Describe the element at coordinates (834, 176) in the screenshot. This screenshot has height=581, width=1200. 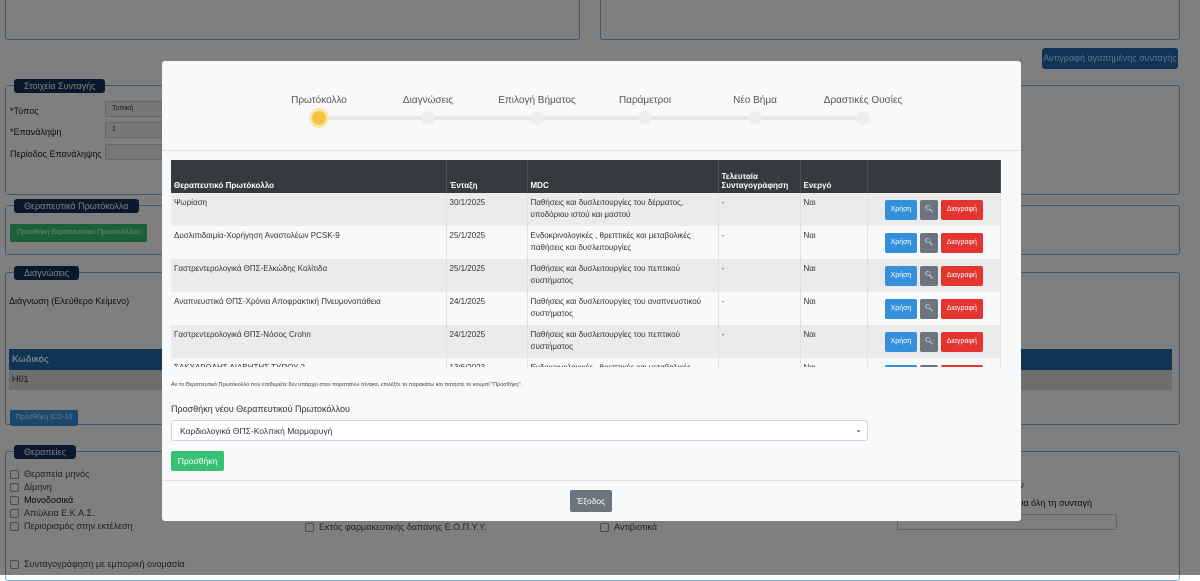
I see `col-active: Ενεργό` at that location.